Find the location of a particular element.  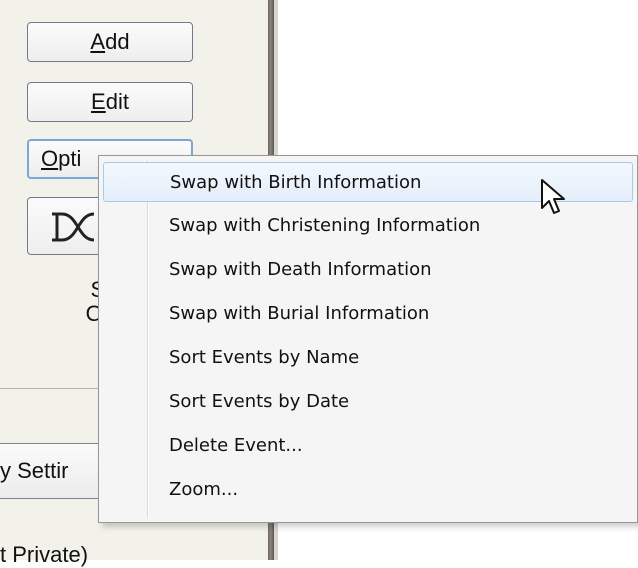

edit-button-label: Edit is located at coordinates (110, 101).